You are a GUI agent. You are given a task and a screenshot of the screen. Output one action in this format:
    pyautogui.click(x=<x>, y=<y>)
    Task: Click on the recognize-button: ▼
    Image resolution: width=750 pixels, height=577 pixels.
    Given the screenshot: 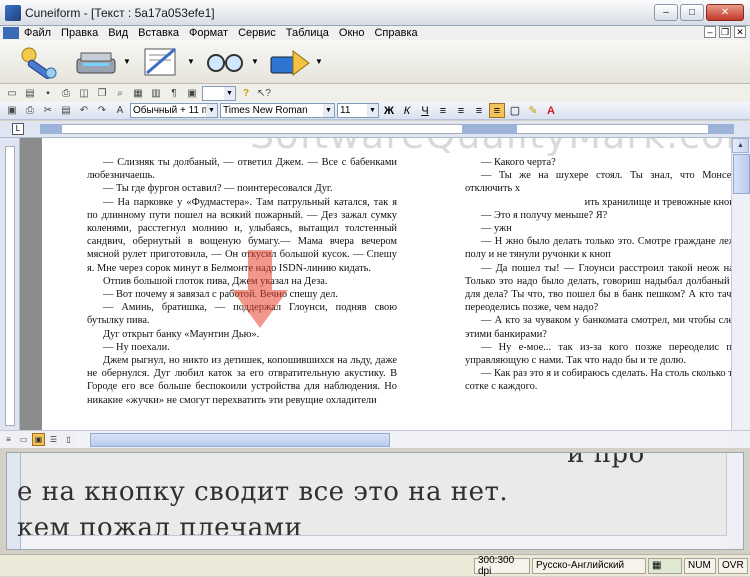 What is the action you would take?
    pyautogui.click(x=231, y=62)
    